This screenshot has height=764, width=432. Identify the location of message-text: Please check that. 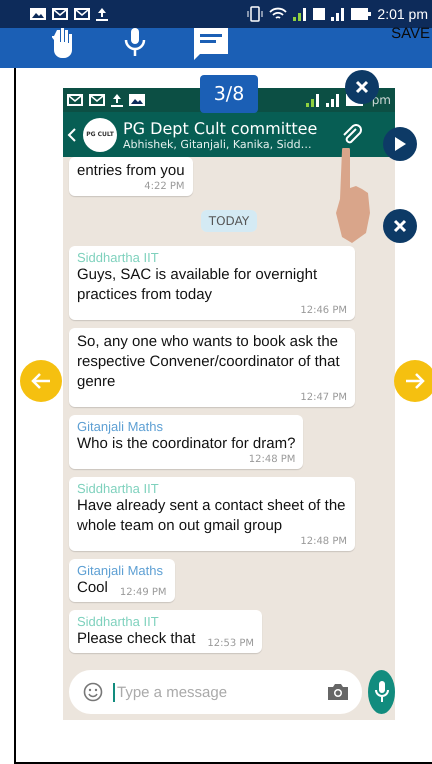
(136, 639).